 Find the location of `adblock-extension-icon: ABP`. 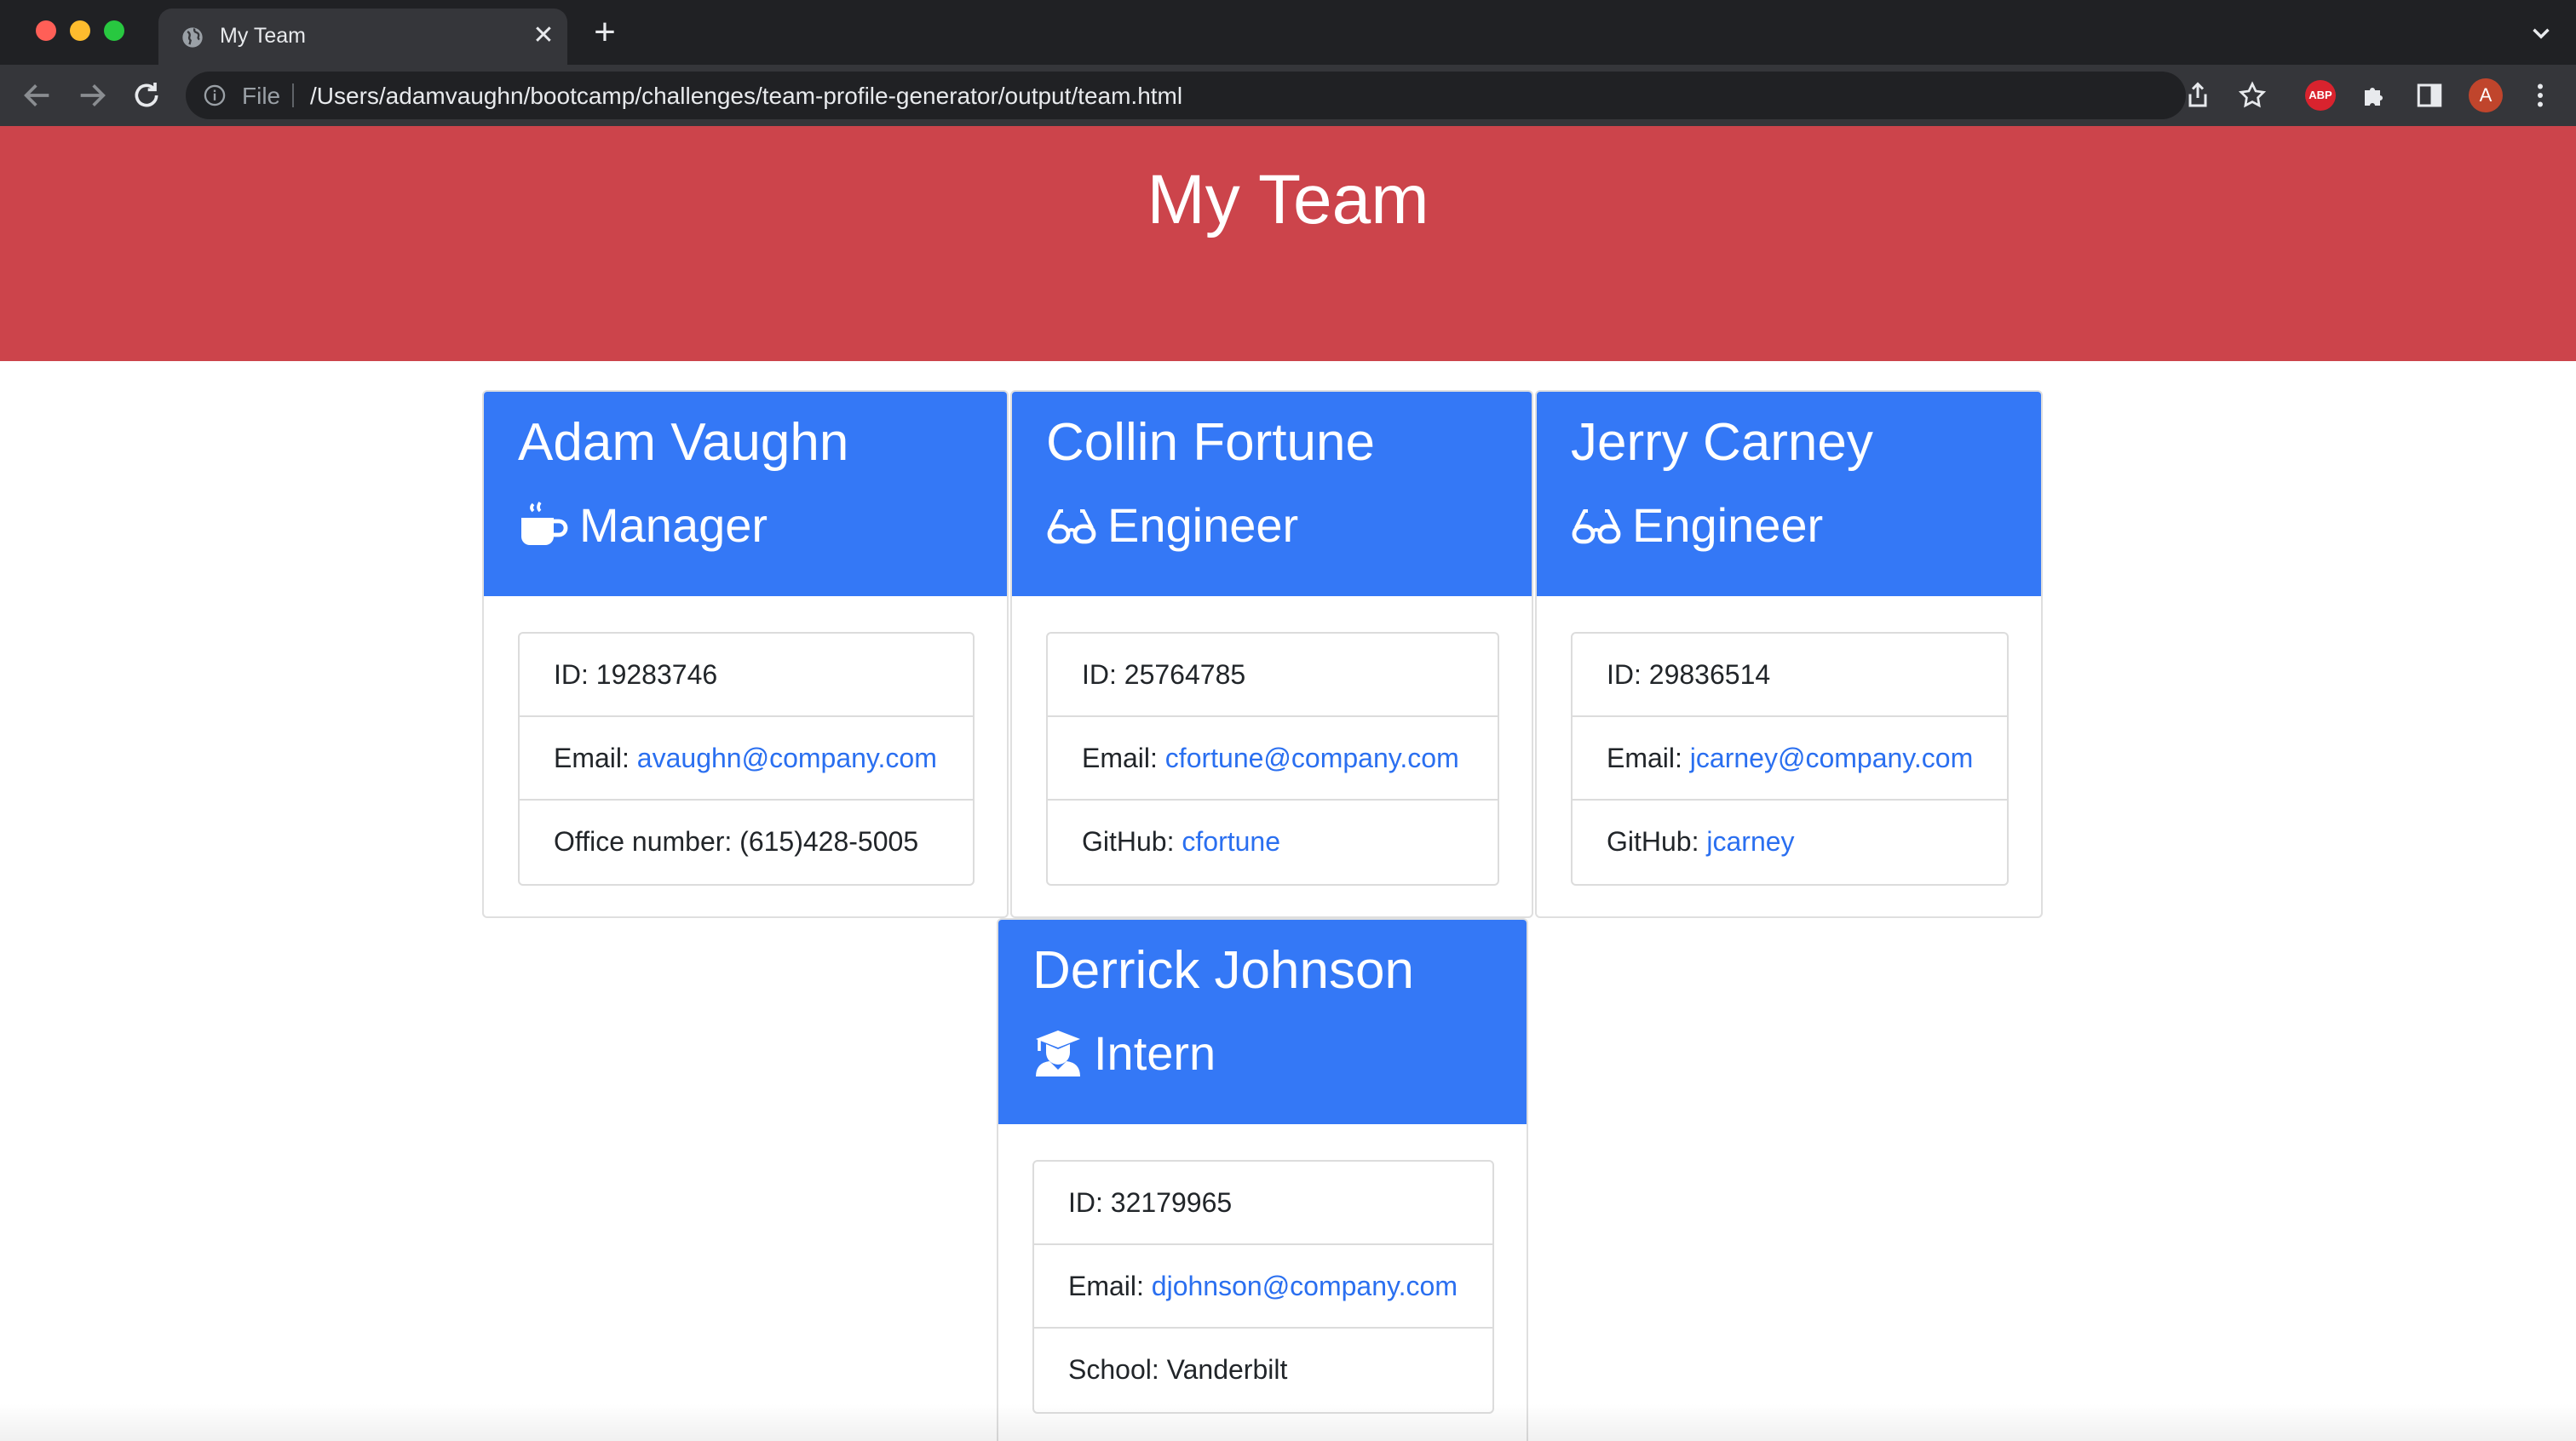

adblock-extension-icon: ABP is located at coordinates (2320, 95).